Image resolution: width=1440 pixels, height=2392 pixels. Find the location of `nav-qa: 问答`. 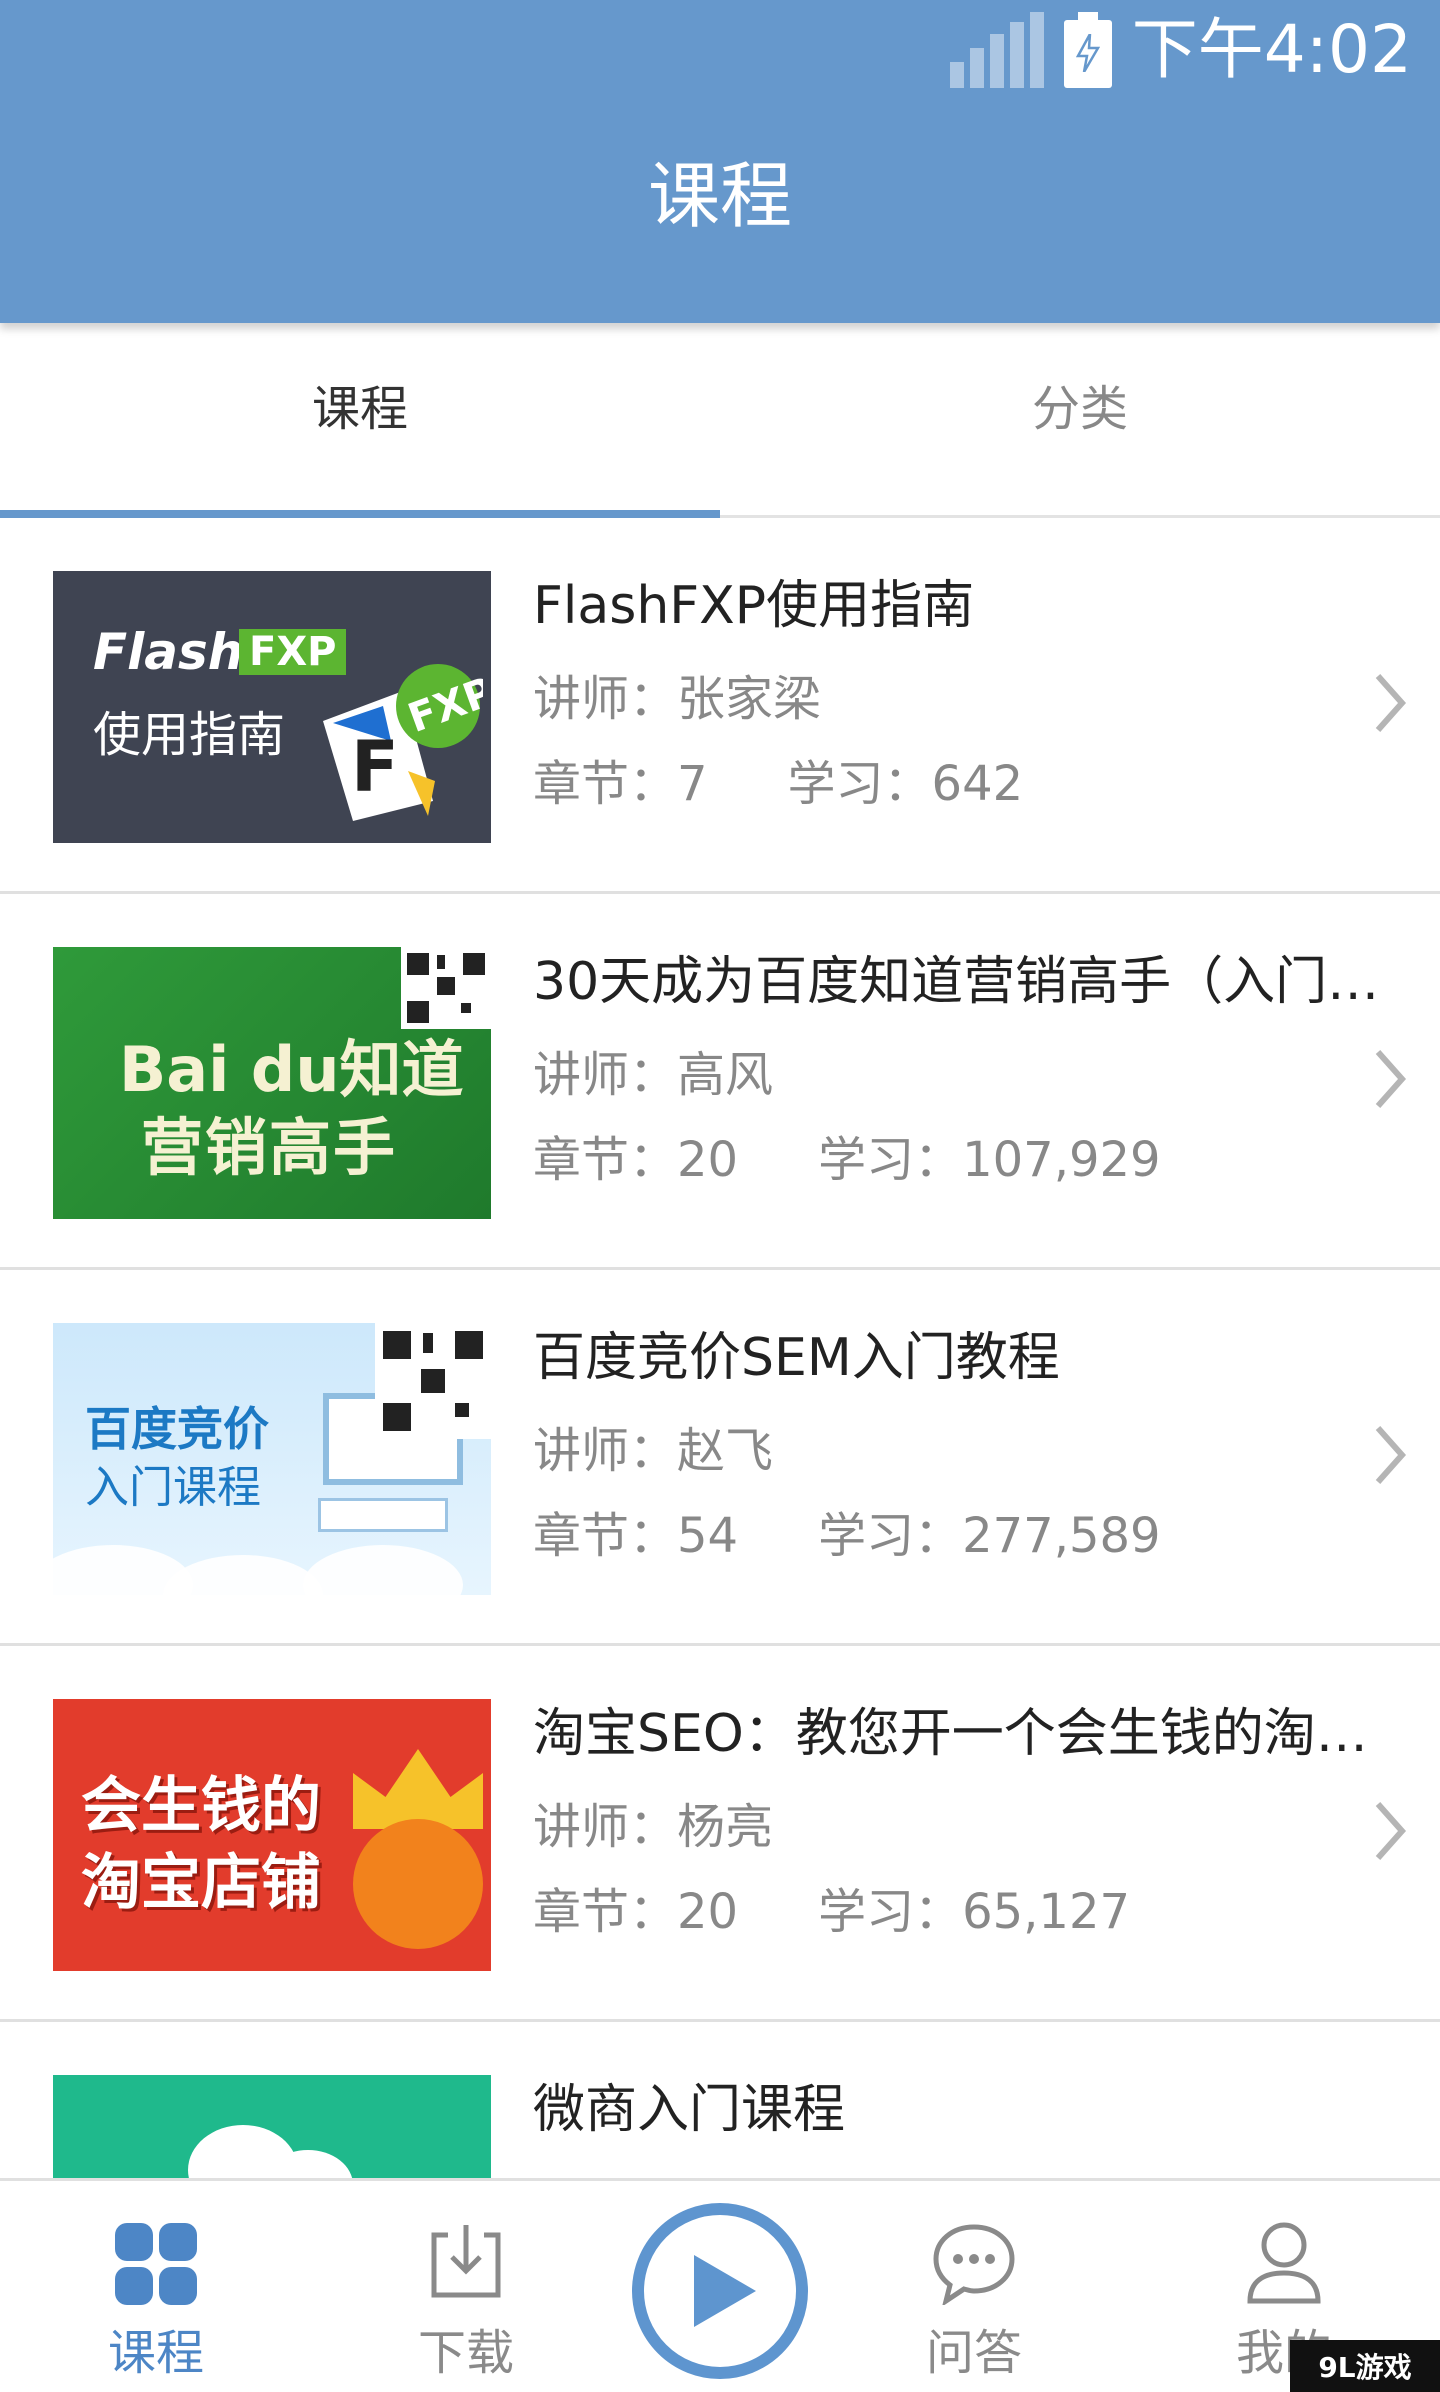

nav-qa: 问答 is located at coordinates (974, 2286).